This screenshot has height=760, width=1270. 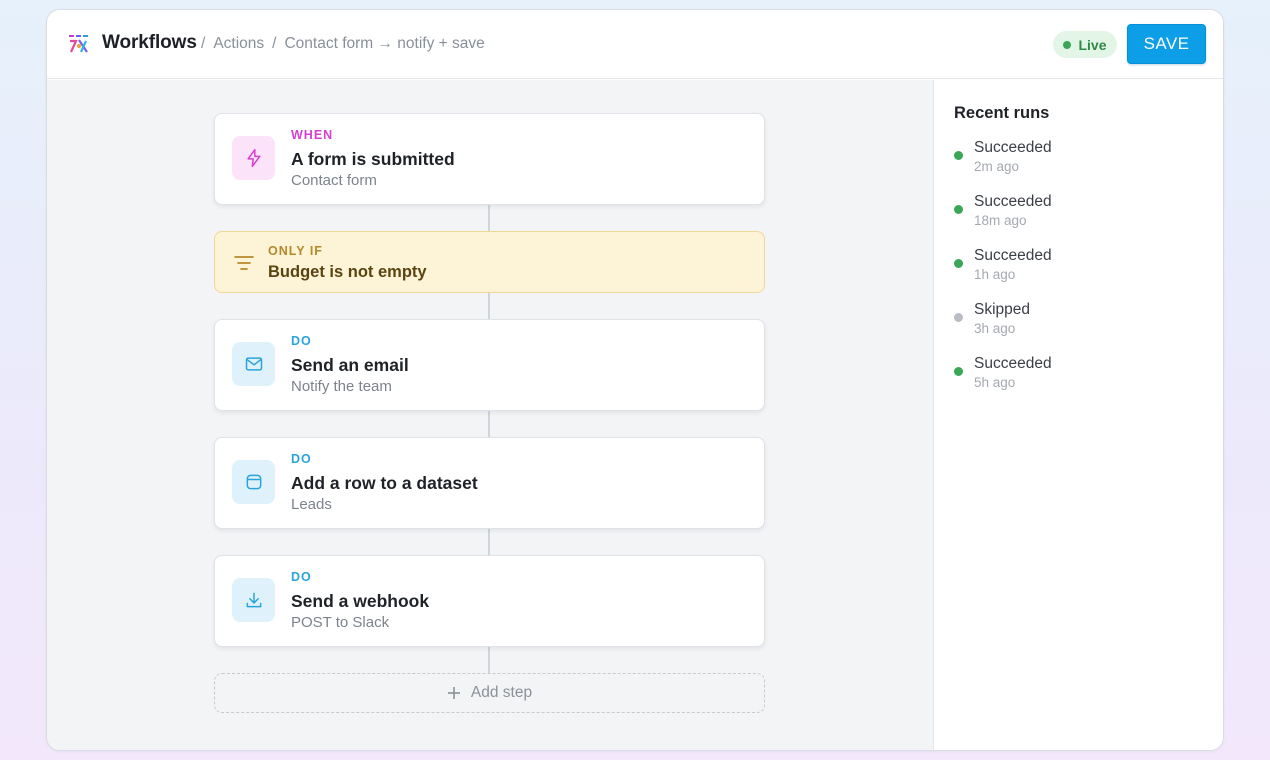 What do you see at coordinates (489, 601) in the screenshot?
I see `webhook-step-card: DO Send a webhook POST to Slack` at bounding box center [489, 601].